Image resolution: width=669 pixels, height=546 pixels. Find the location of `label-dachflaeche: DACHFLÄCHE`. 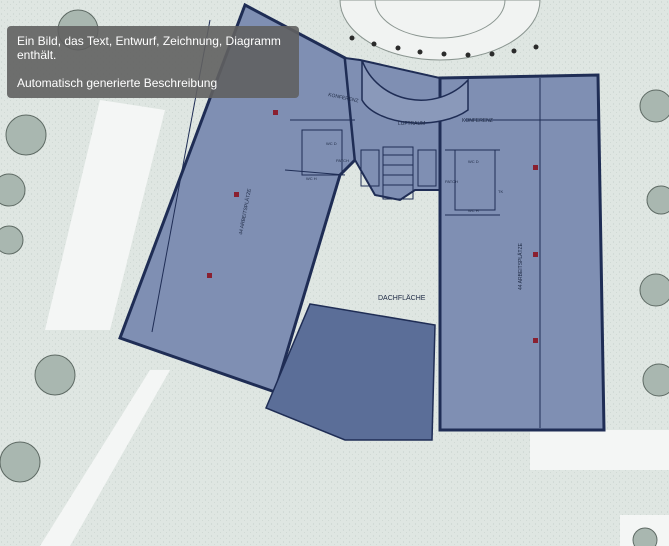

label-dachflaeche: DACHFLÄCHE is located at coordinates (402, 298).